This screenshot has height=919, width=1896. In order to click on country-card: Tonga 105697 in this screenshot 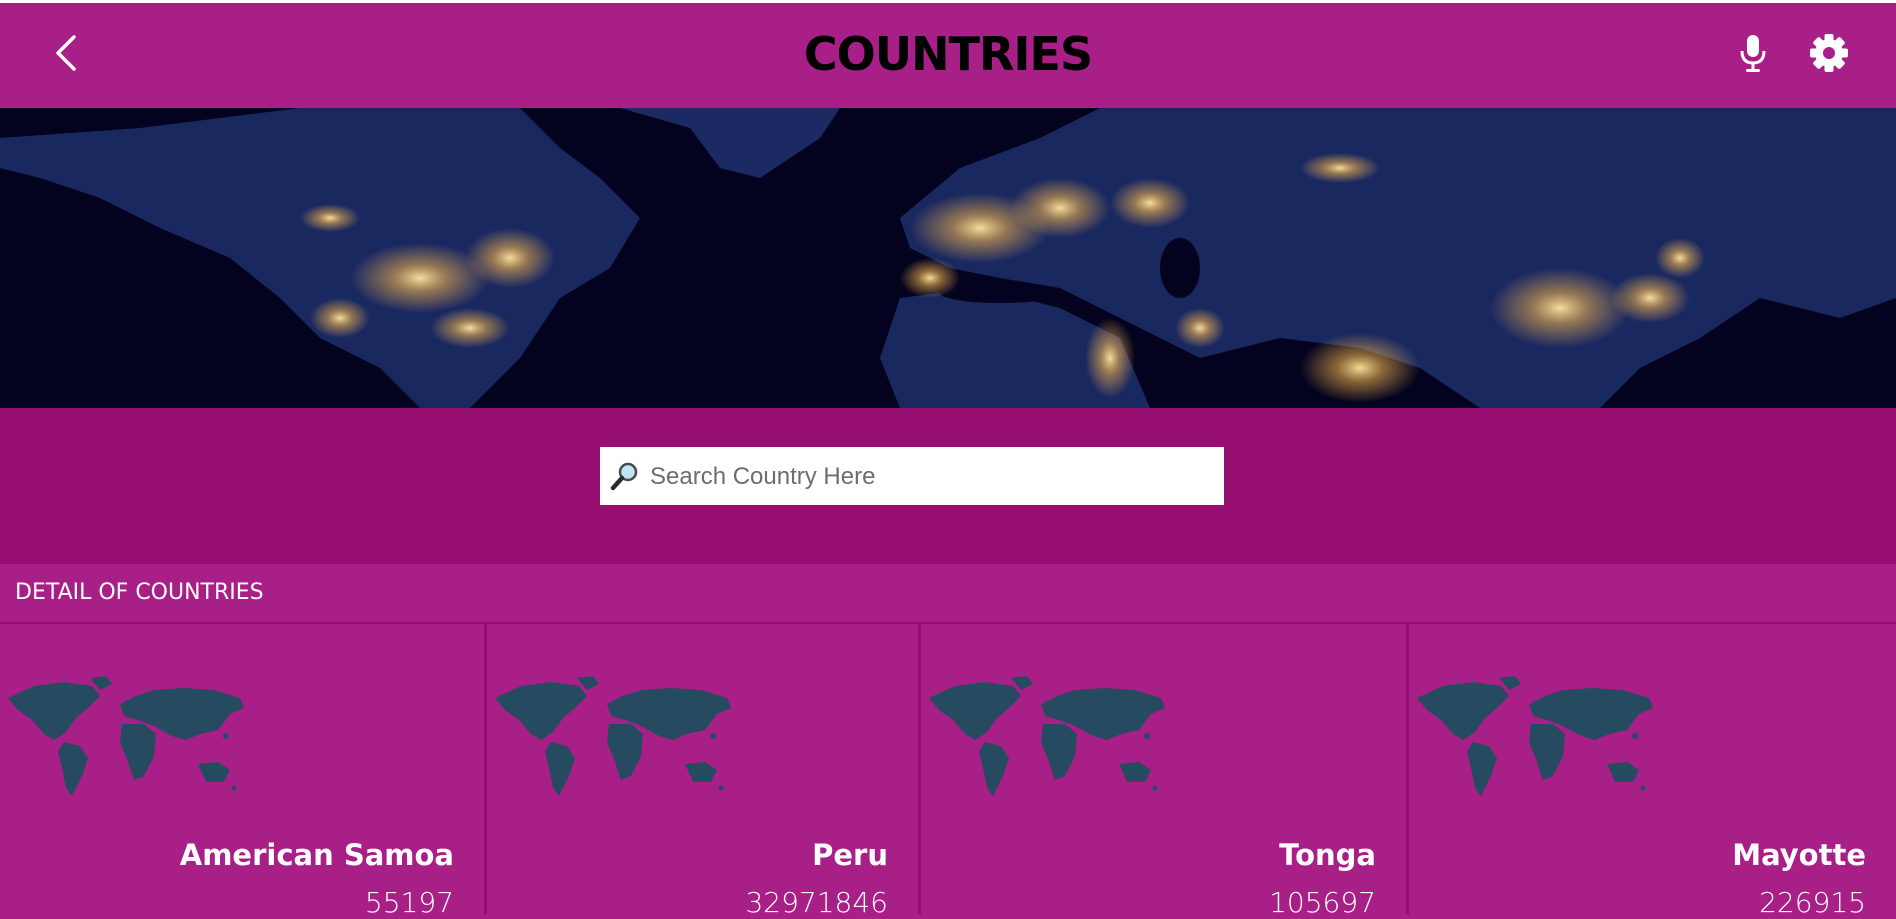, I will do `click(1165, 771)`.